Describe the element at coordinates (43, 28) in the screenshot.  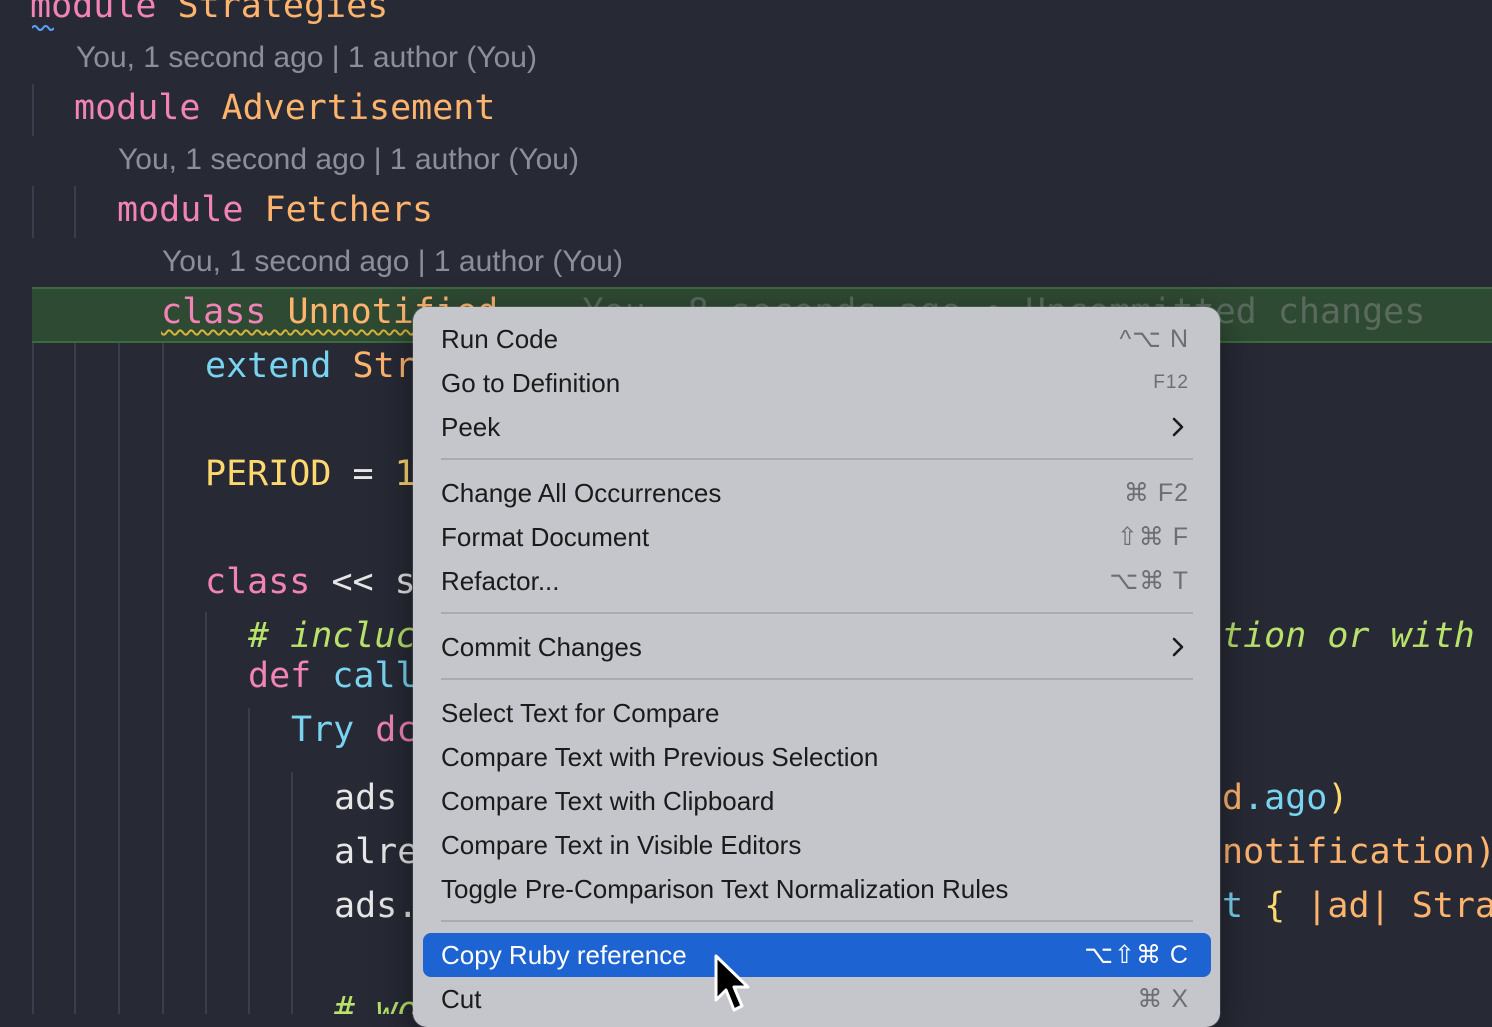
I see `squiggle-marker` at that location.